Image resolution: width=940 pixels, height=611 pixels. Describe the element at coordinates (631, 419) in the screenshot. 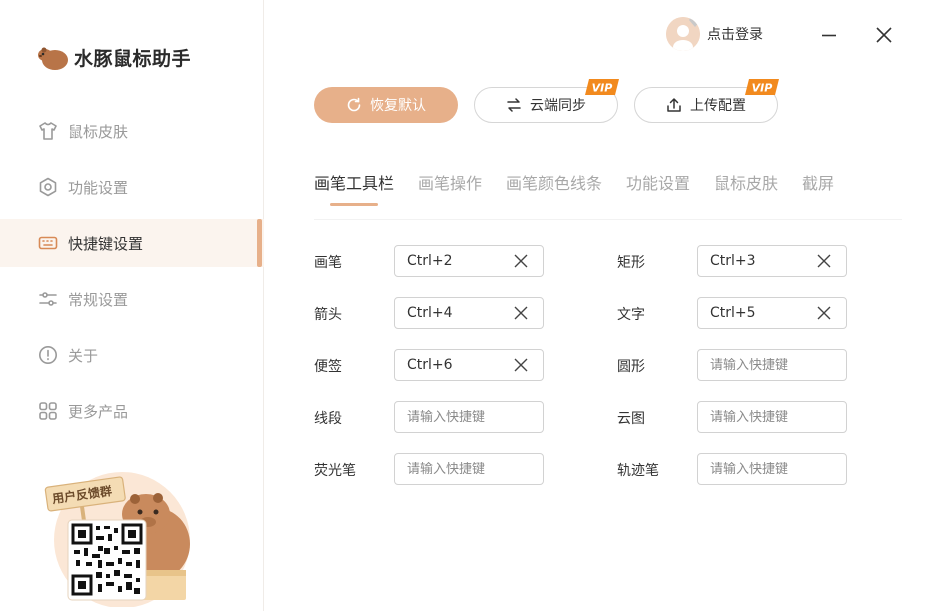

I see `shortcut-label-cloud: 云图` at that location.